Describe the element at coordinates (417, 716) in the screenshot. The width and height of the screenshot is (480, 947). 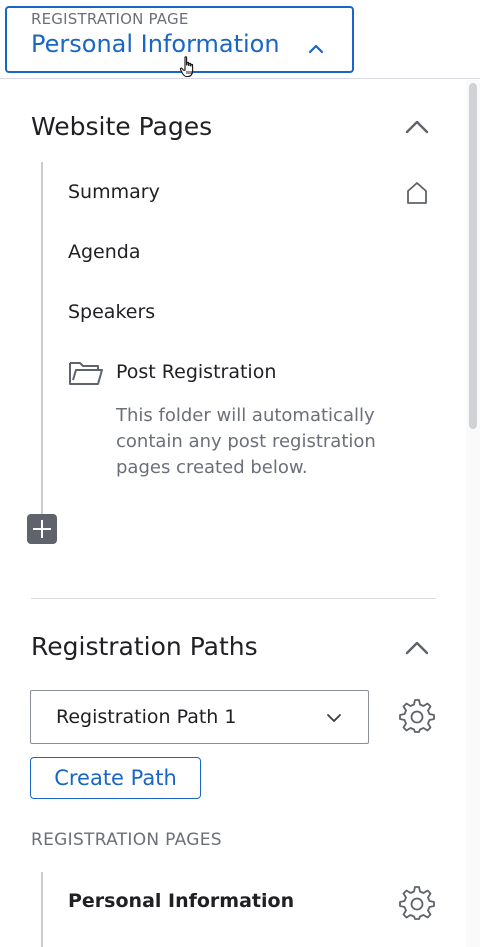
I see `path-settings-gear-icon` at that location.